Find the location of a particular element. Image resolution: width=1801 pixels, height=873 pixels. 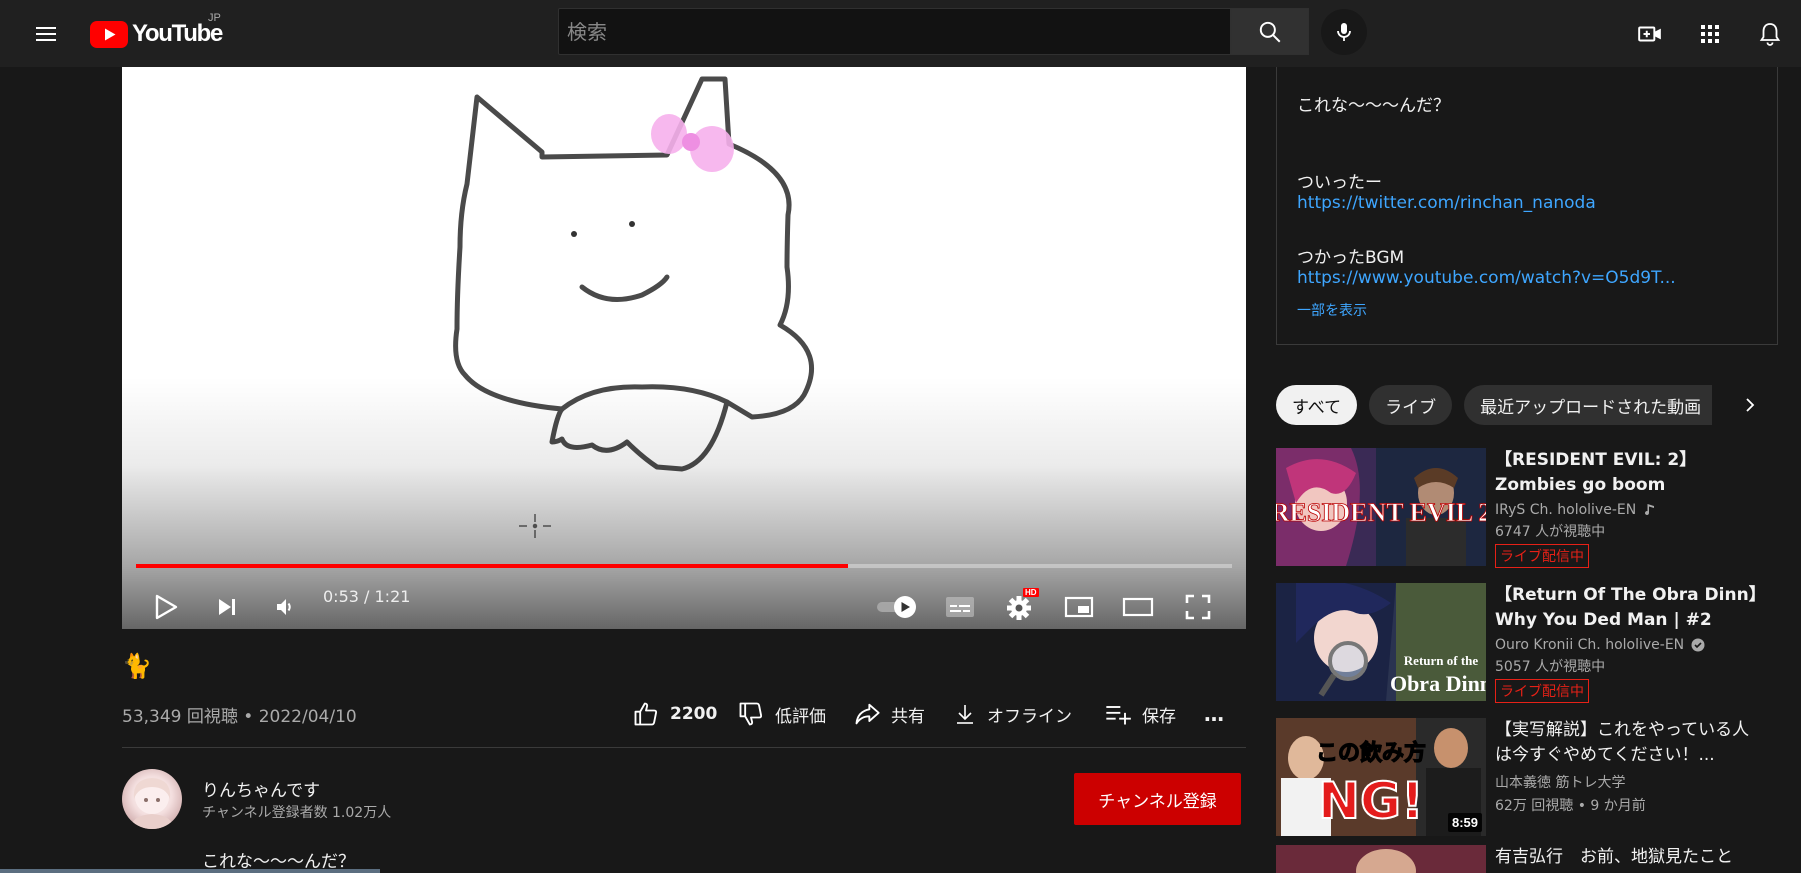

description-line-1: これな～～～んだ？ is located at coordinates (1373, 106).